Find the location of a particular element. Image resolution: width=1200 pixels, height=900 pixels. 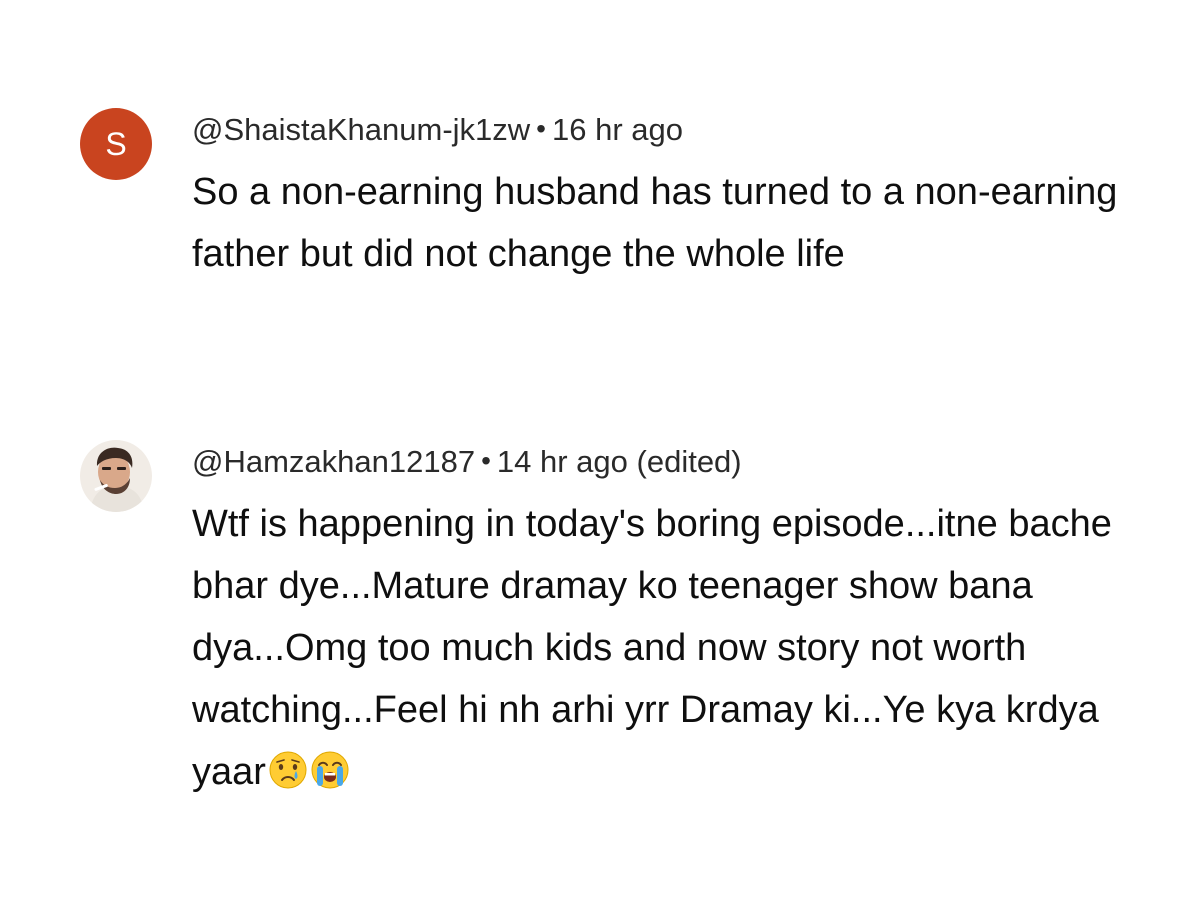

comment-meta: @Hamzakhan12187 • 14 hr ago (edited) is located at coordinates (672, 462).